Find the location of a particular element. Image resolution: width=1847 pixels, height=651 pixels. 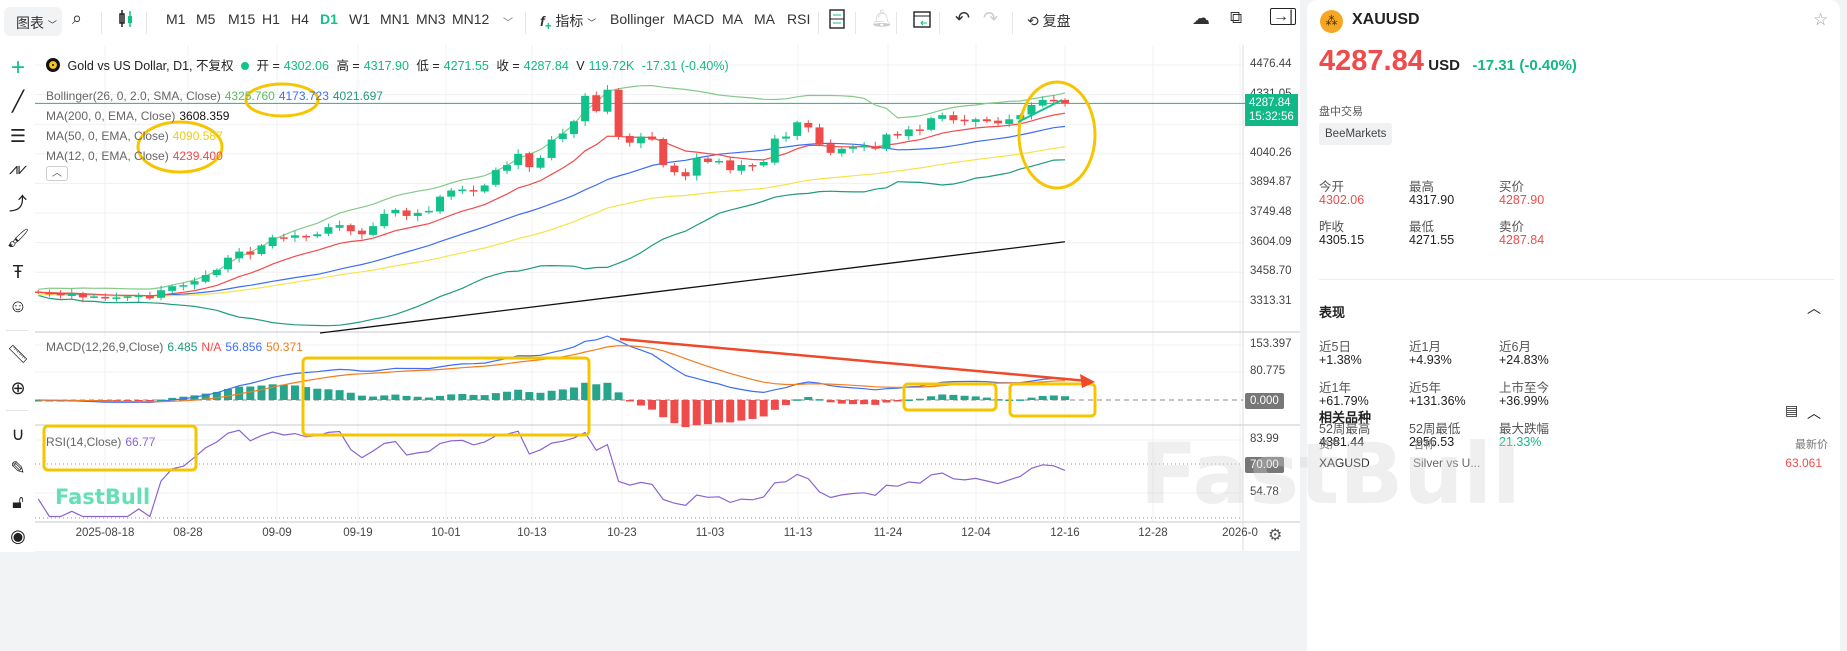

collapse-legend-button: ︿ is located at coordinates (57, 173).